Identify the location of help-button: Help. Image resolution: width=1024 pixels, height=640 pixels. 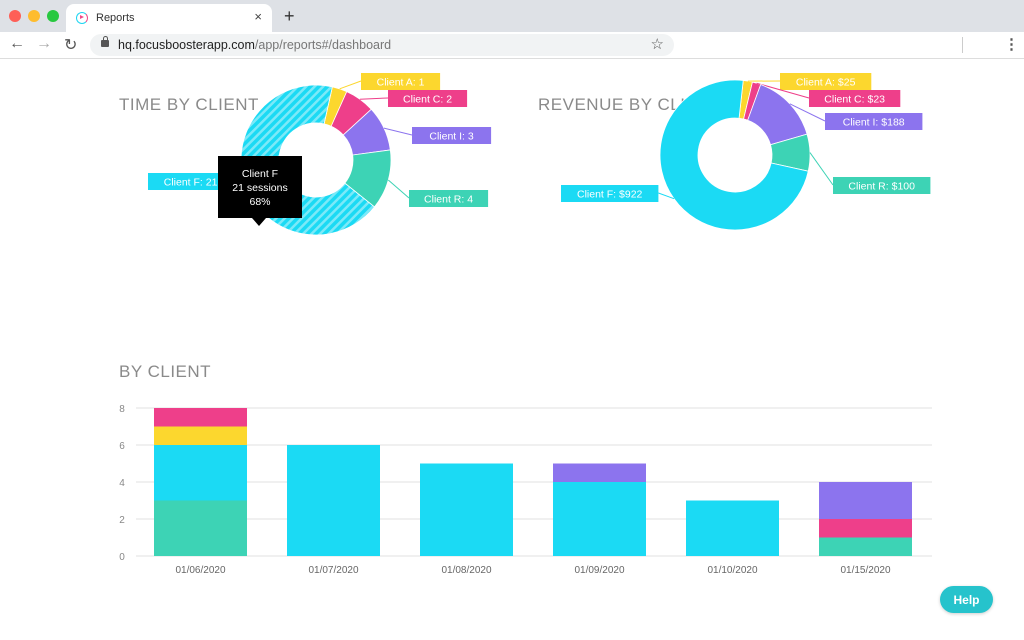
(966, 599).